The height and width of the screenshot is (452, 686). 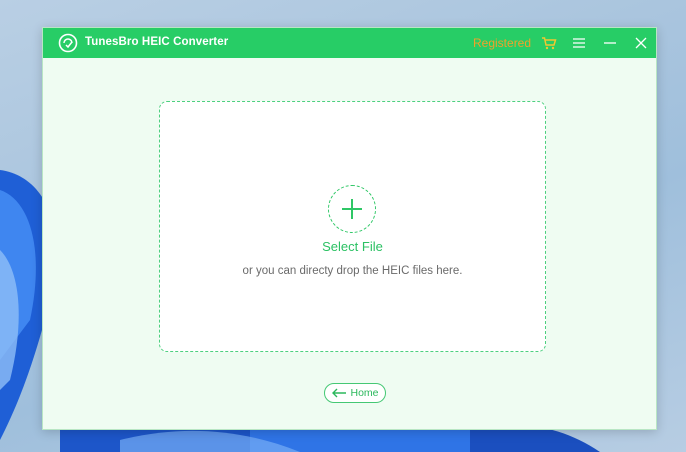 What do you see at coordinates (352, 246) in the screenshot?
I see `select-file-label: Select File` at bounding box center [352, 246].